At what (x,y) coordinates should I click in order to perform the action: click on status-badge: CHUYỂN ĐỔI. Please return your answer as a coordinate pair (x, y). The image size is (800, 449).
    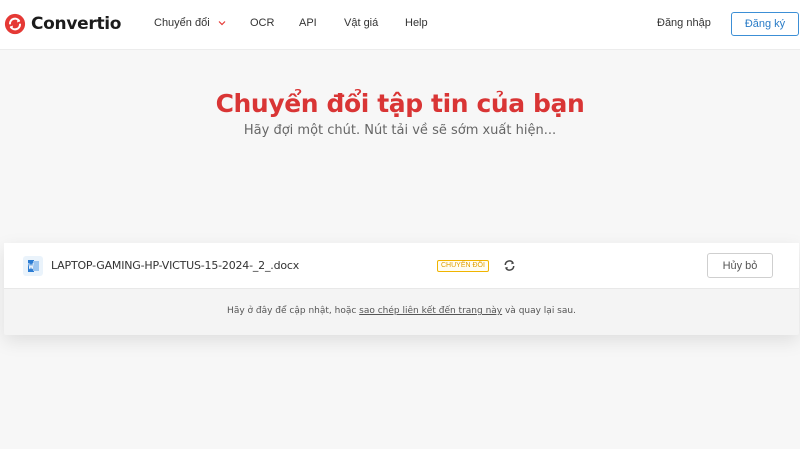
    Looking at the image, I should click on (463, 266).